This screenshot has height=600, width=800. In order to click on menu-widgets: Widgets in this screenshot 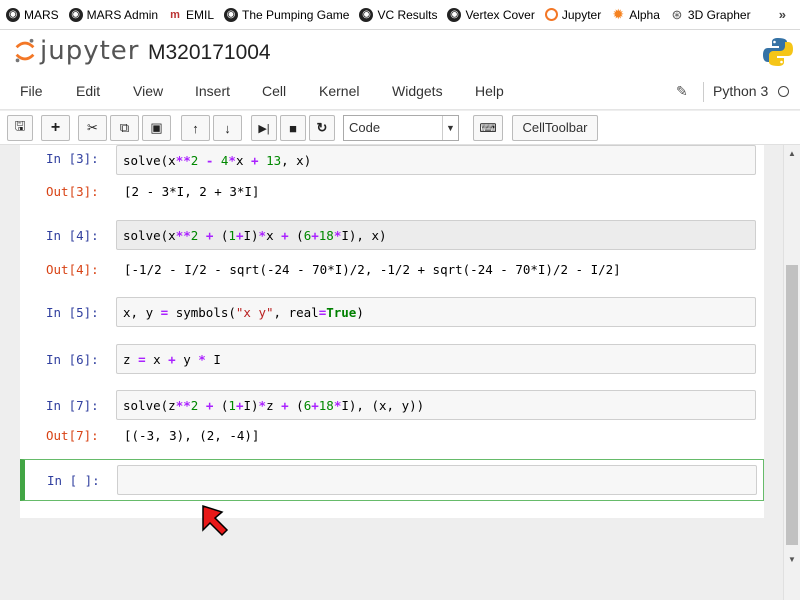, I will do `click(417, 91)`.